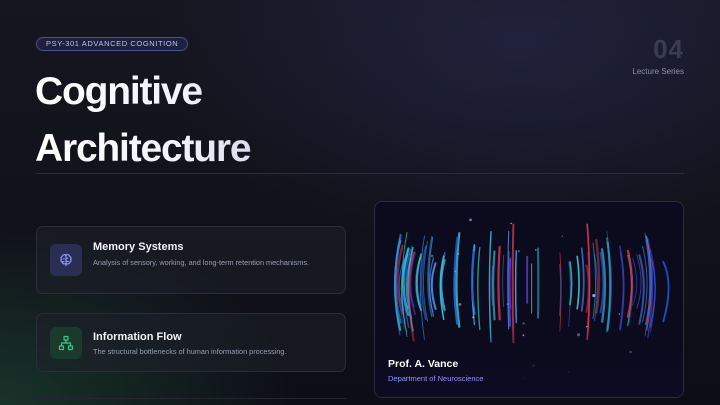  Describe the element at coordinates (360, 173) in the screenshot. I see `section-divider` at that location.